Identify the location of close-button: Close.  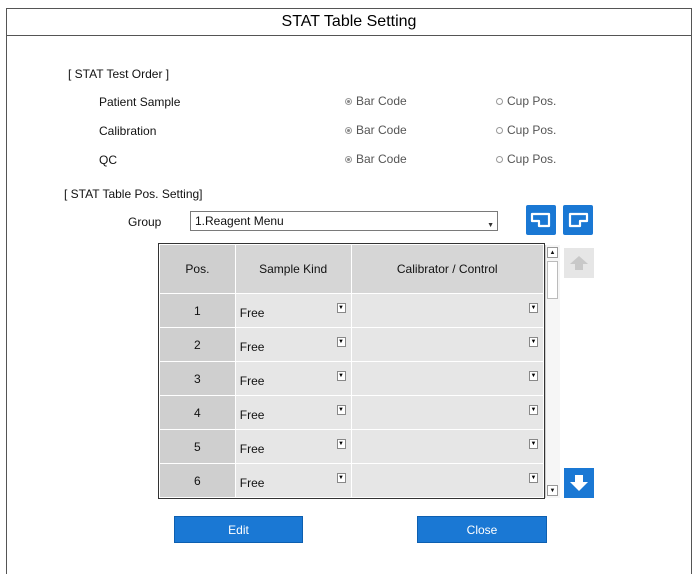
(482, 529).